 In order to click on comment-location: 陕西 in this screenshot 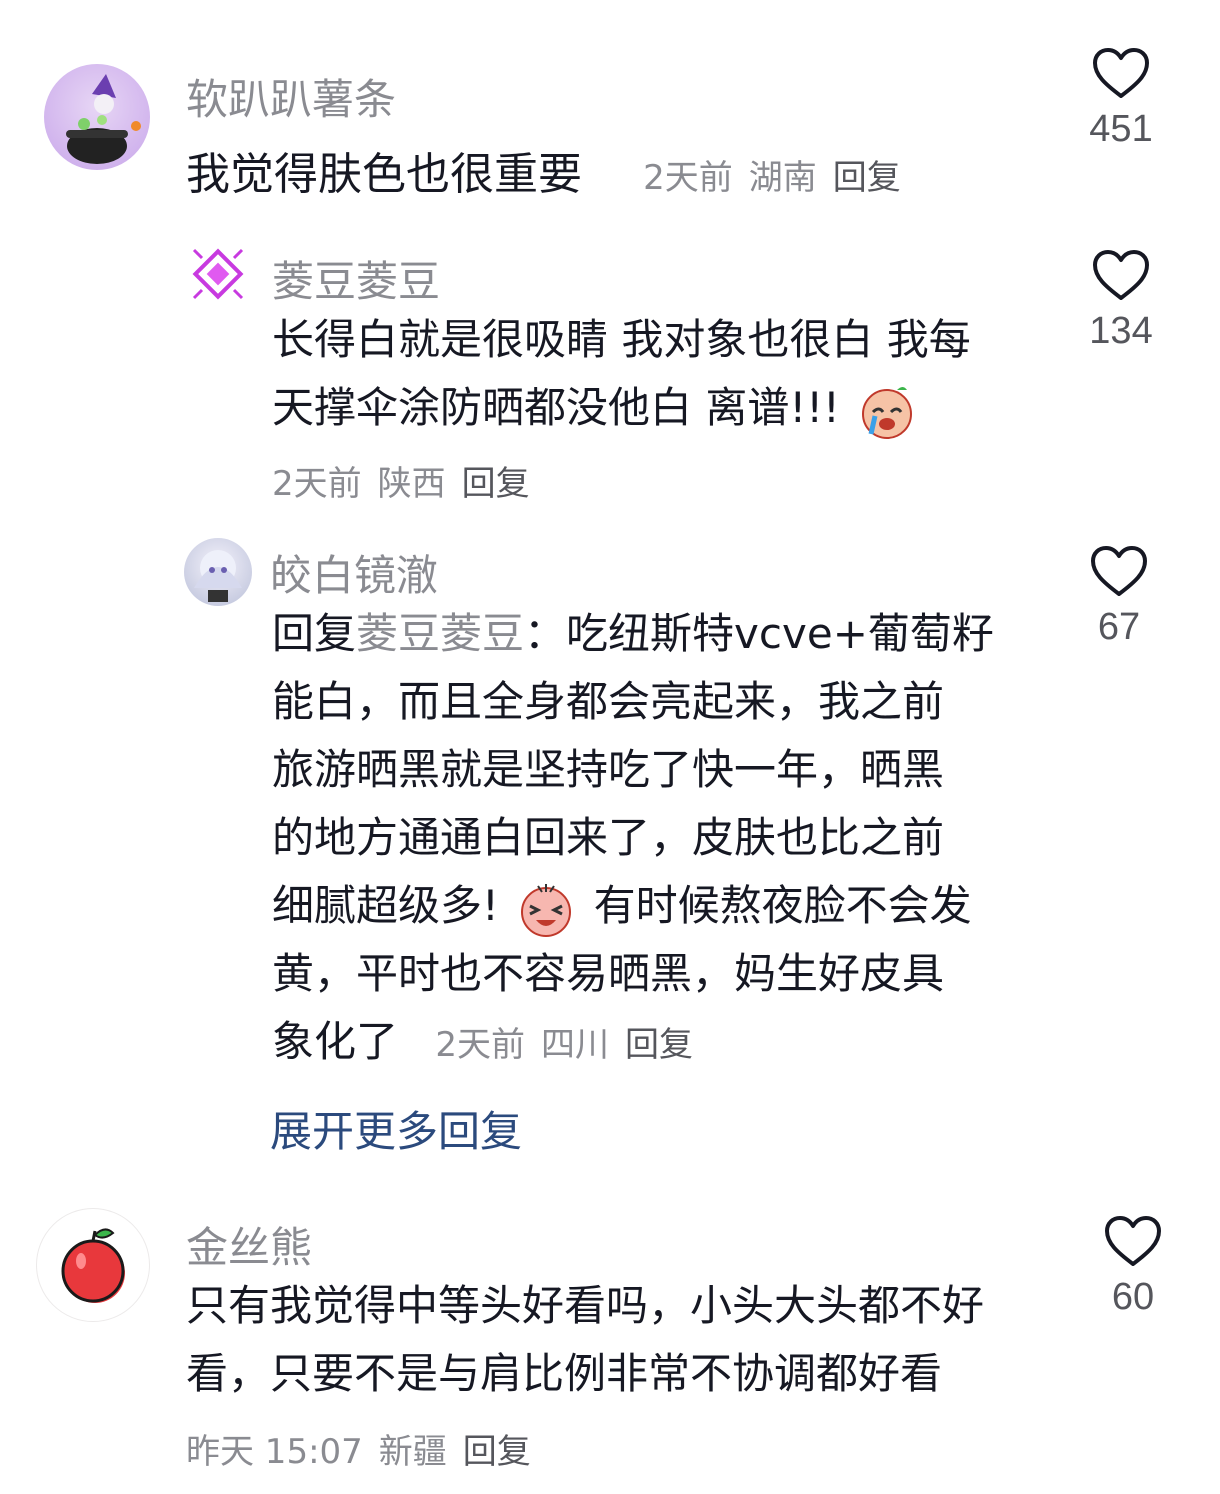, I will do `click(411, 484)`.